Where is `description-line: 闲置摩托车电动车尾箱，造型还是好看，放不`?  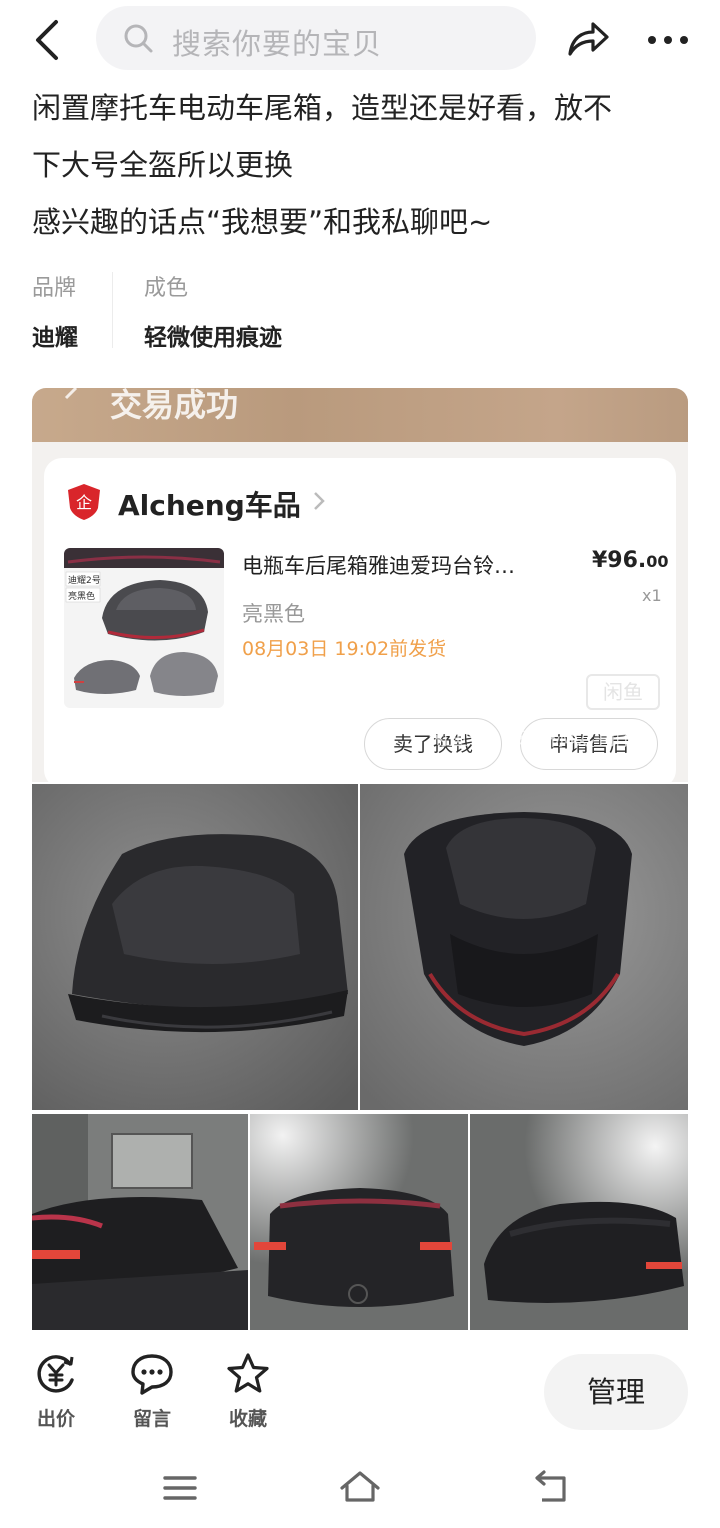 description-line: 闲置摩托车电动车尾箱，造型还是好看，放不 is located at coordinates (322, 108).